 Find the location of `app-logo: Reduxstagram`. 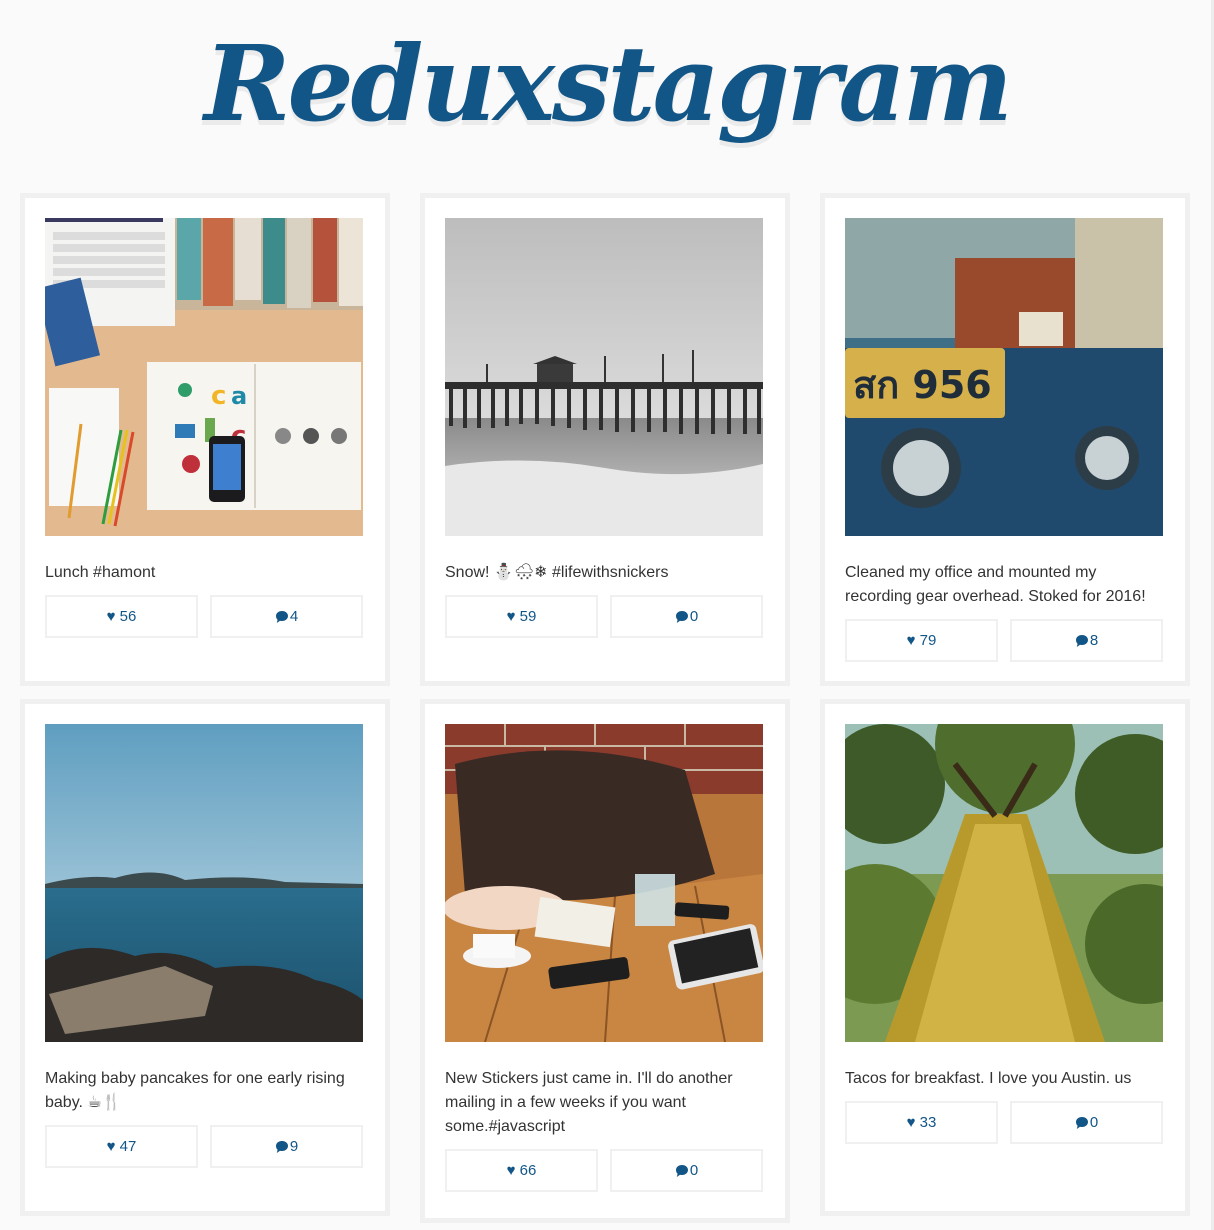

app-logo: Reduxstagram is located at coordinates (607, 83).